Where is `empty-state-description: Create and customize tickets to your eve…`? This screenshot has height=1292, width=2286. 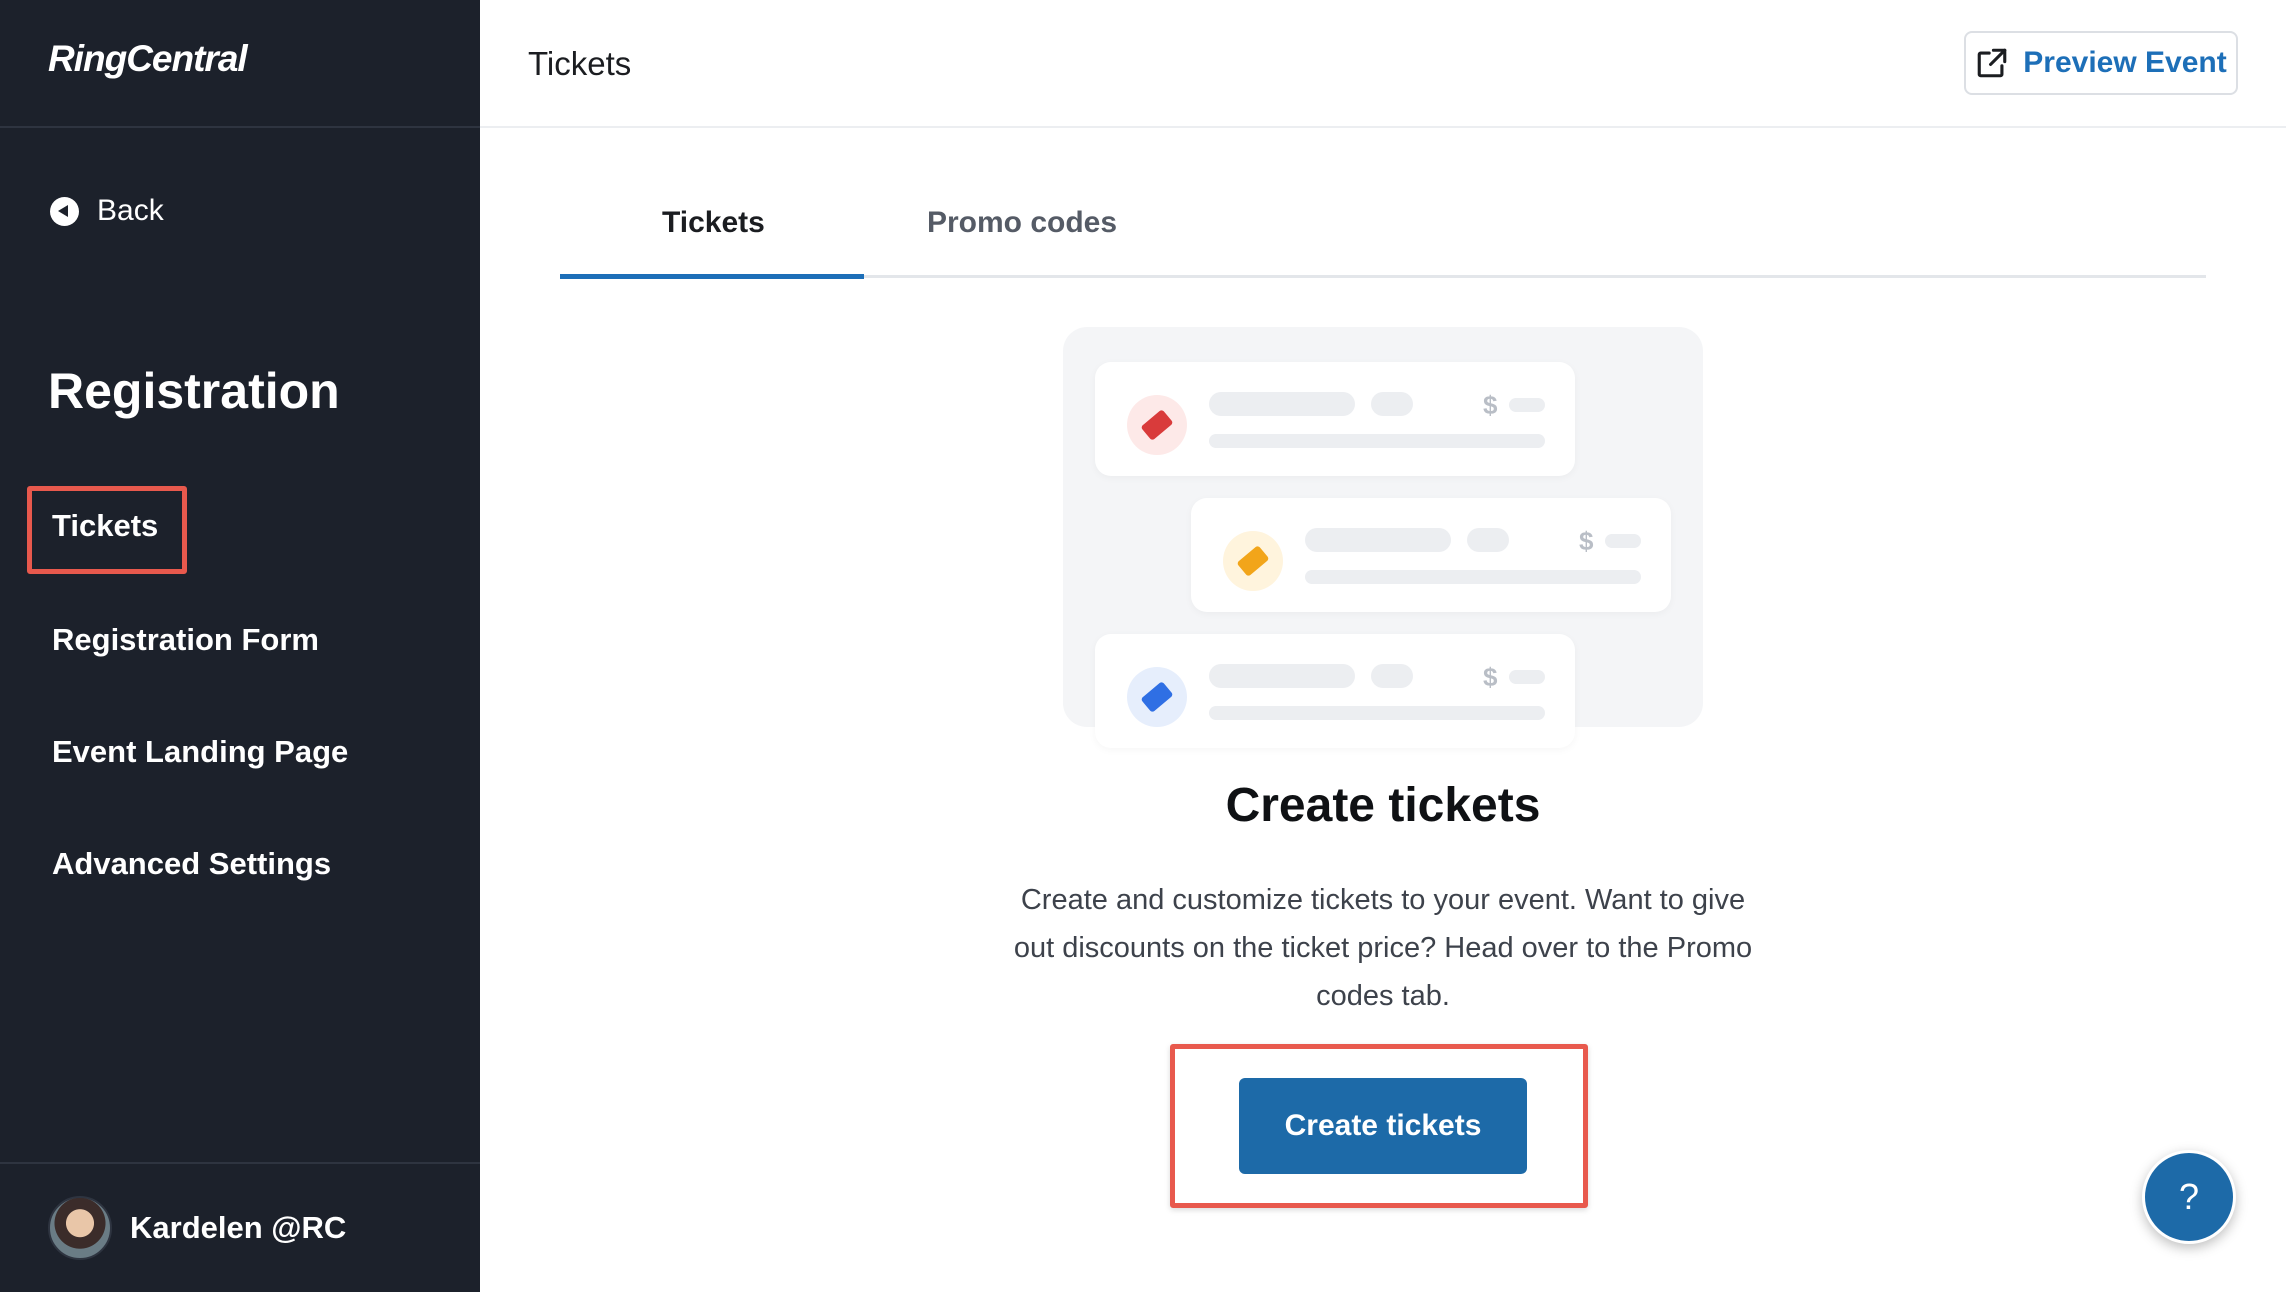 empty-state-description: Create and customize tickets to your eve… is located at coordinates (1383, 948).